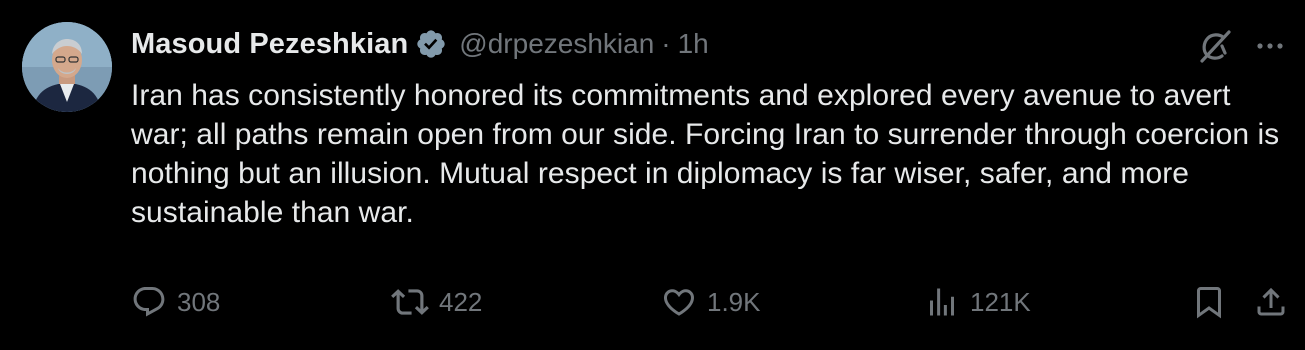  What do you see at coordinates (149, 302) in the screenshot?
I see `reply-icon` at bounding box center [149, 302].